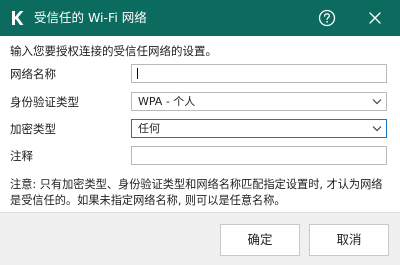  Describe the element at coordinates (137, 73) in the screenshot. I see `text-caret` at that location.